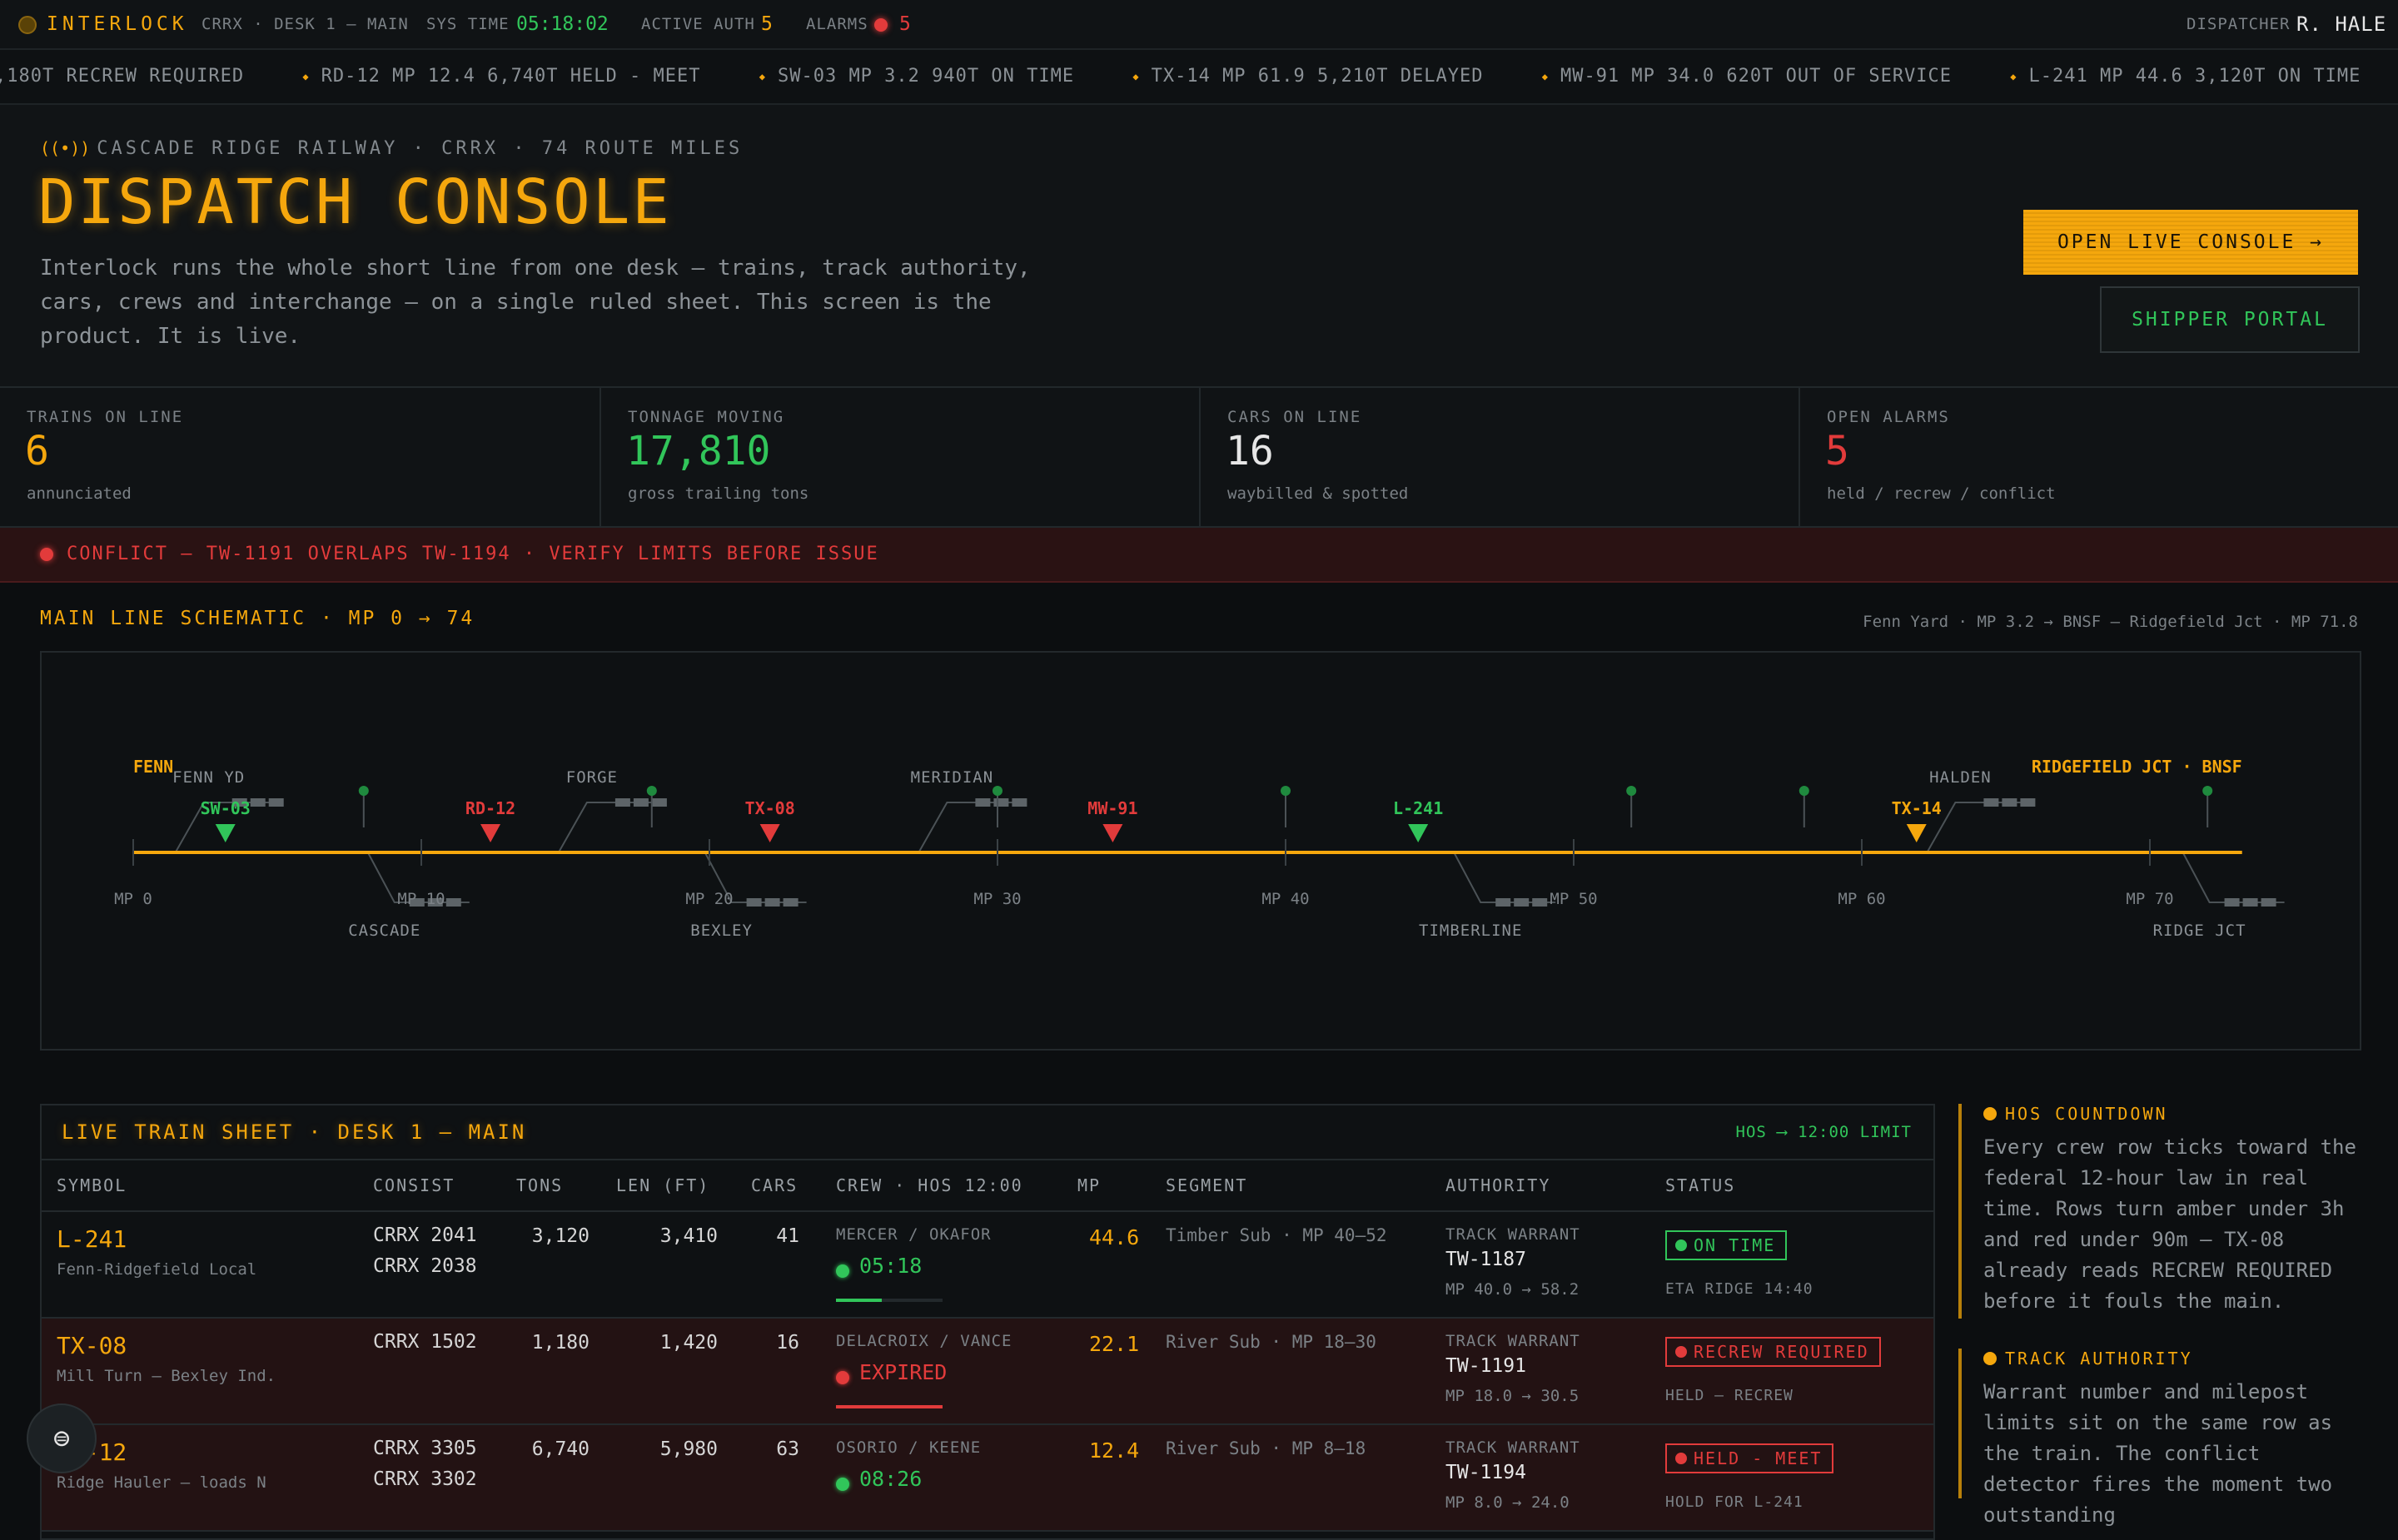 Image resolution: width=2398 pixels, height=1540 pixels. Describe the element at coordinates (490, 808) in the screenshot. I see `train-label: RD-12` at that location.